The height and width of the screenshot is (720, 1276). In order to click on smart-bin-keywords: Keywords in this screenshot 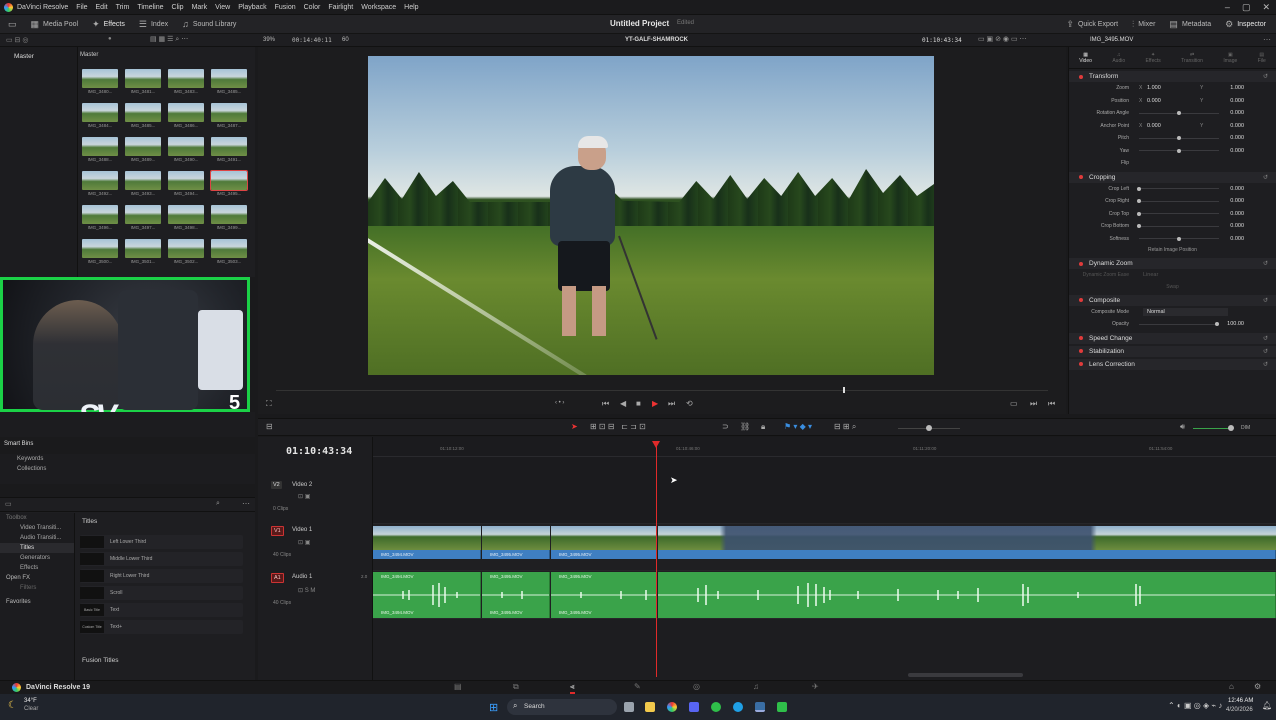, I will do `click(127, 459)`.